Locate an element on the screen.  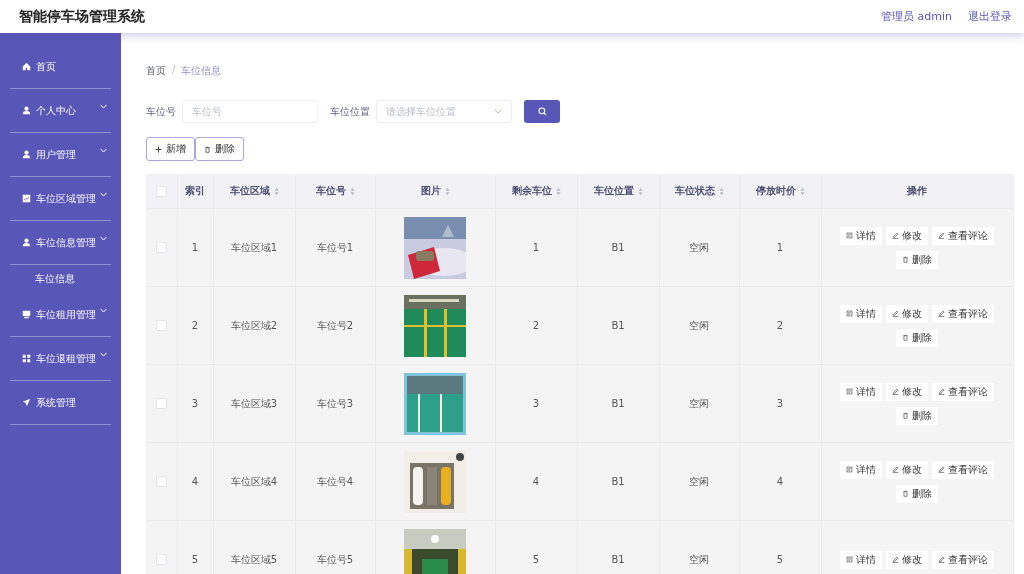
column-header: 图片 is located at coordinates (430, 191).